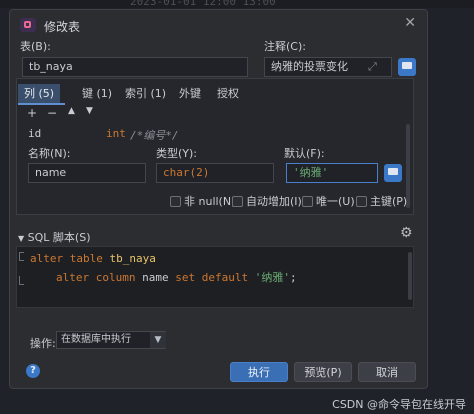 Image resolution: width=474 pixels, height=414 pixels. I want to click on fold-end-icon, so click(21, 280).